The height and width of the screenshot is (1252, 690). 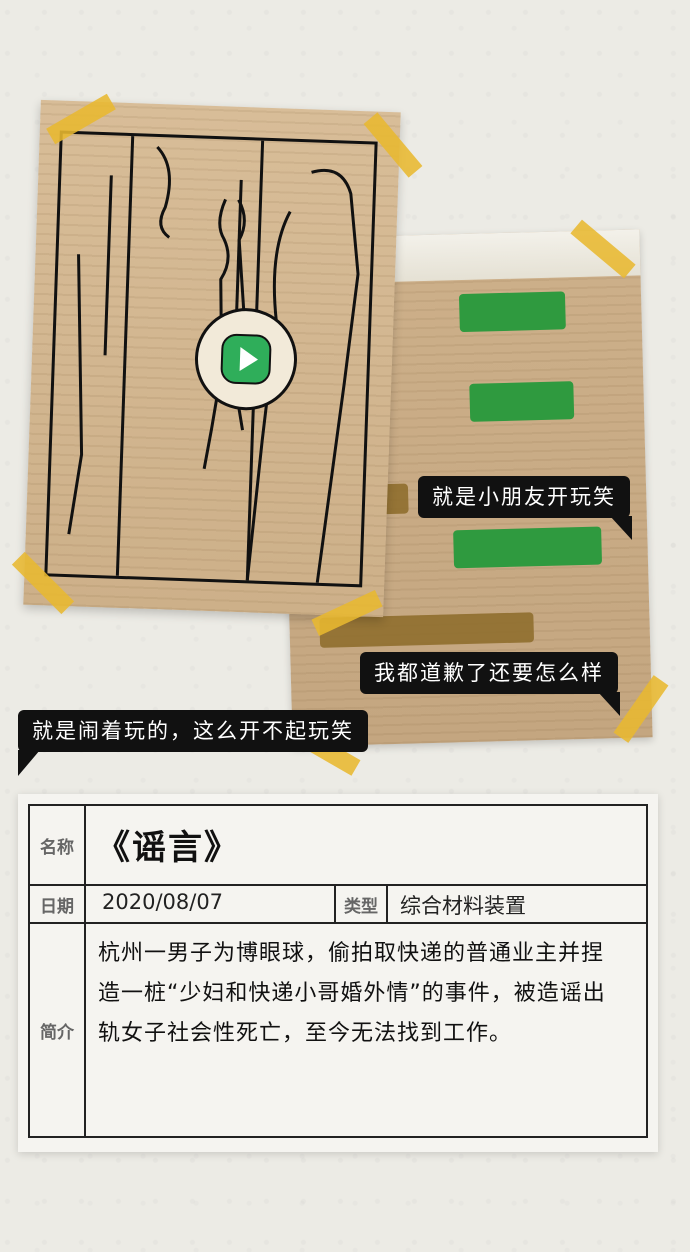 I want to click on play-icon, so click(x=246, y=359).